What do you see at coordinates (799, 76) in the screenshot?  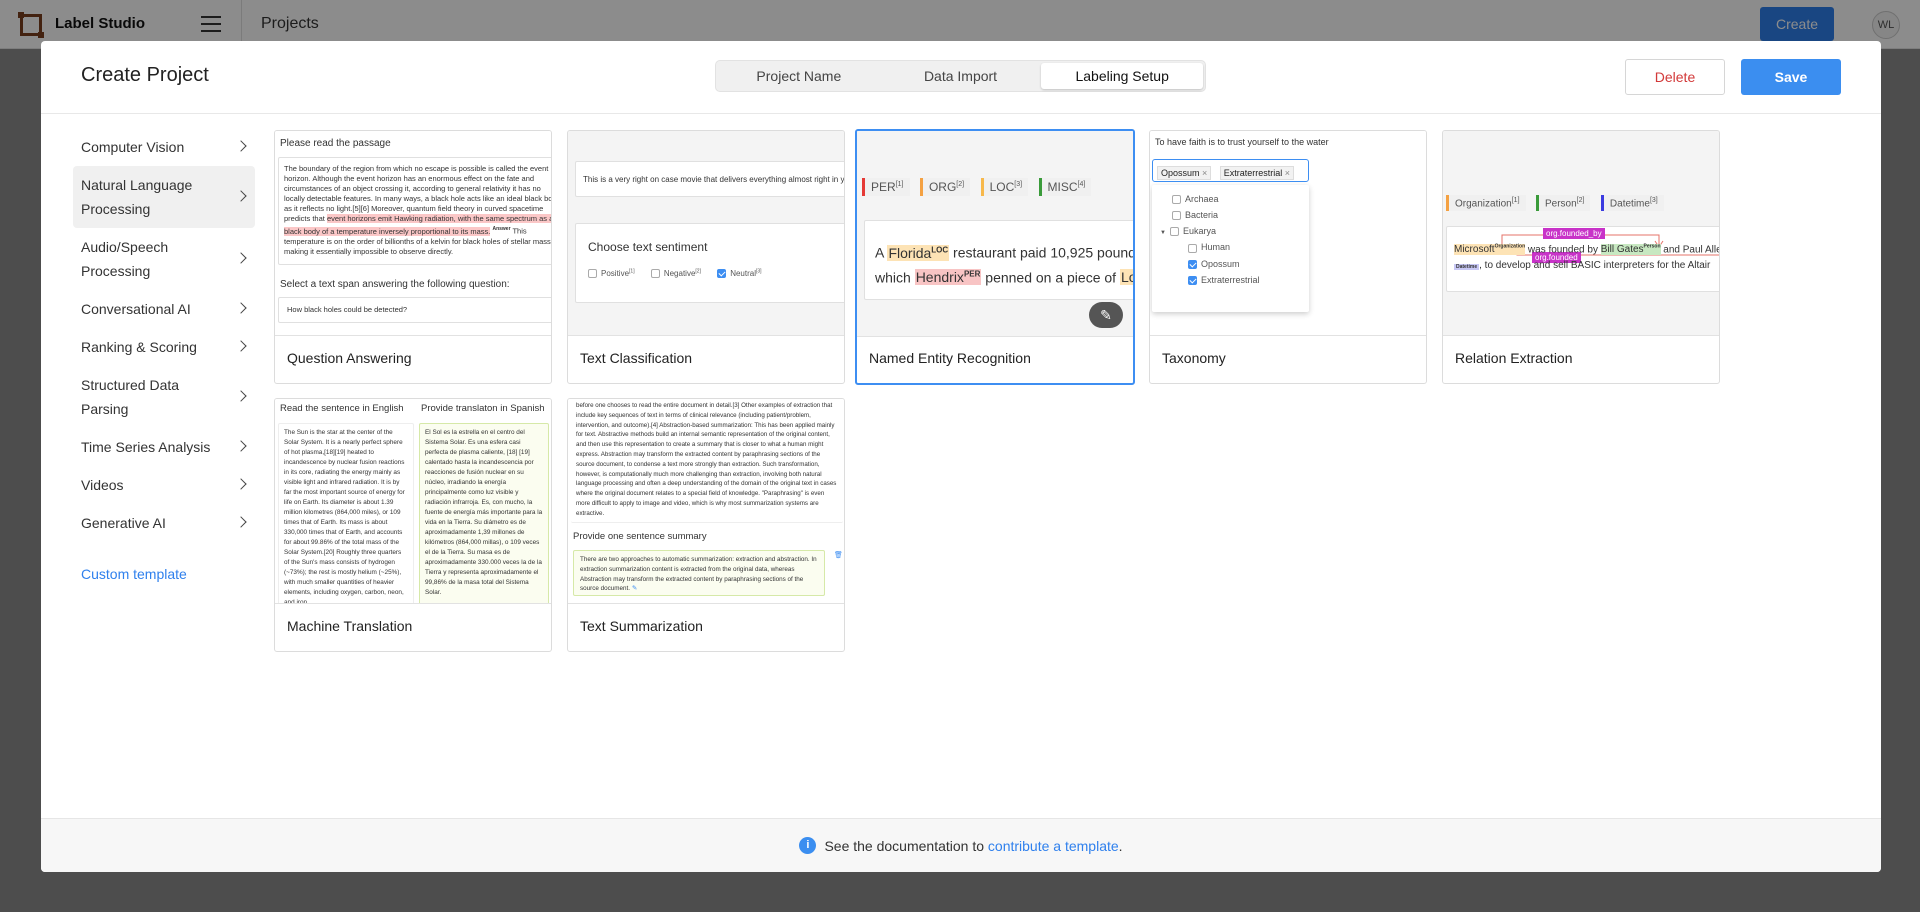 I see `tab-project-name: Project Name` at bounding box center [799, 76].